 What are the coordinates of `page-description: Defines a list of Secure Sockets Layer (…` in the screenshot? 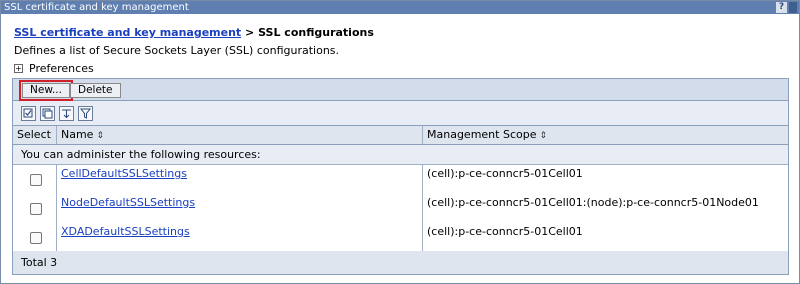 It's located at (177, 50).